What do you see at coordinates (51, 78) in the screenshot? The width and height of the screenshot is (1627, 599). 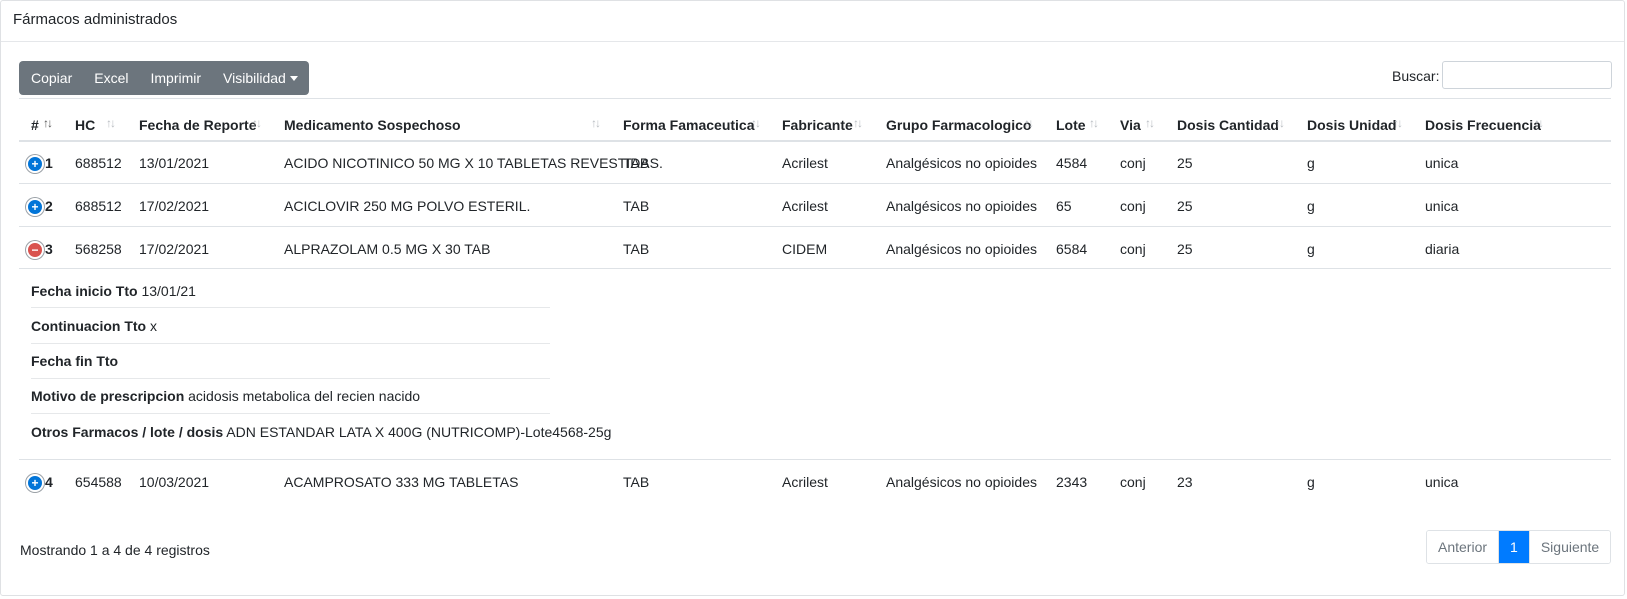 I see `copy-button: Copiar` at bounding box center [51, 78].